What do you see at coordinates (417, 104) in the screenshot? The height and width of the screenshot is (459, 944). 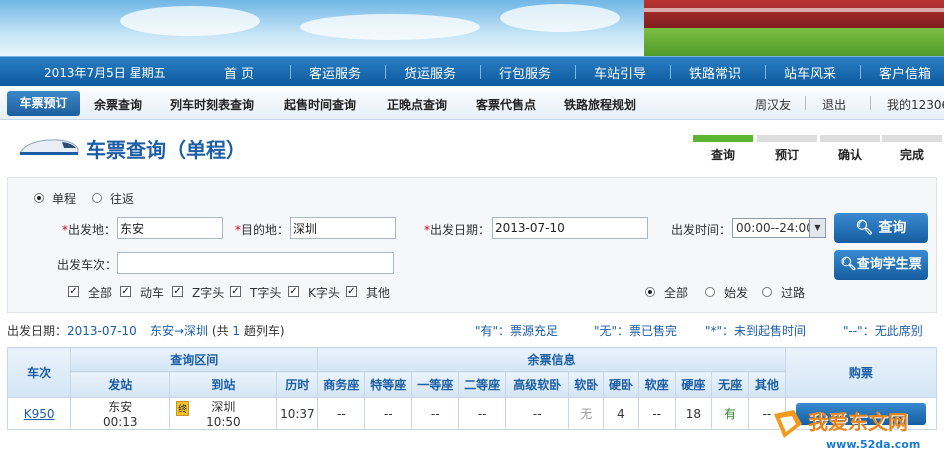 I see `tab-delay-info: 正晚点查询` at bounding box center [417, 104].